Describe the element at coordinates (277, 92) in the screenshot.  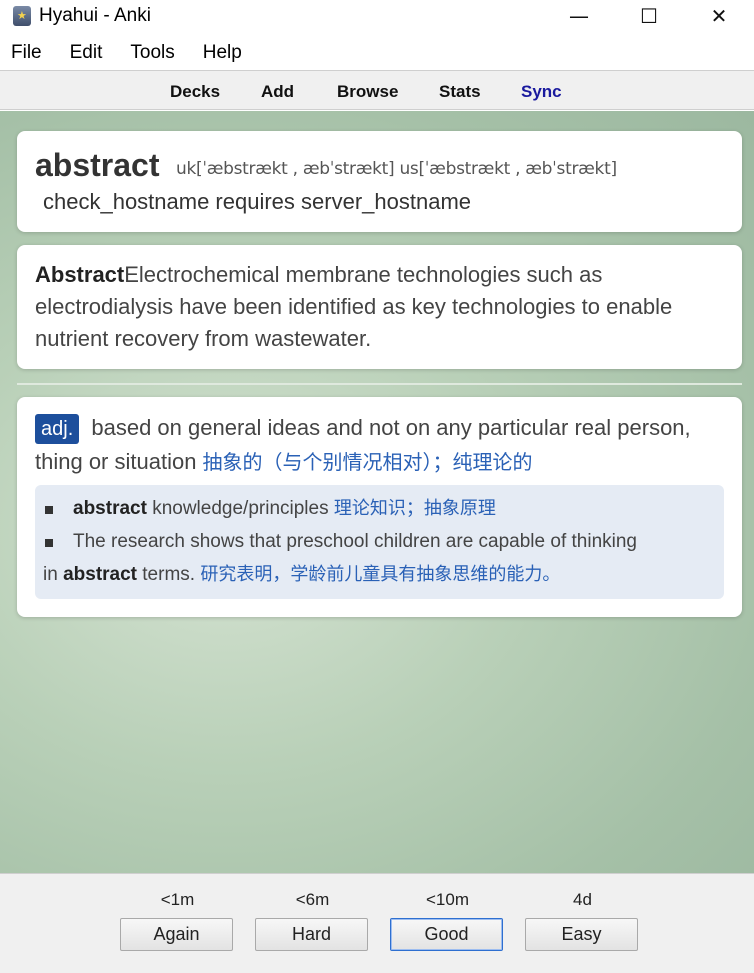
I see `toolbar-add-link: Add` at that location.